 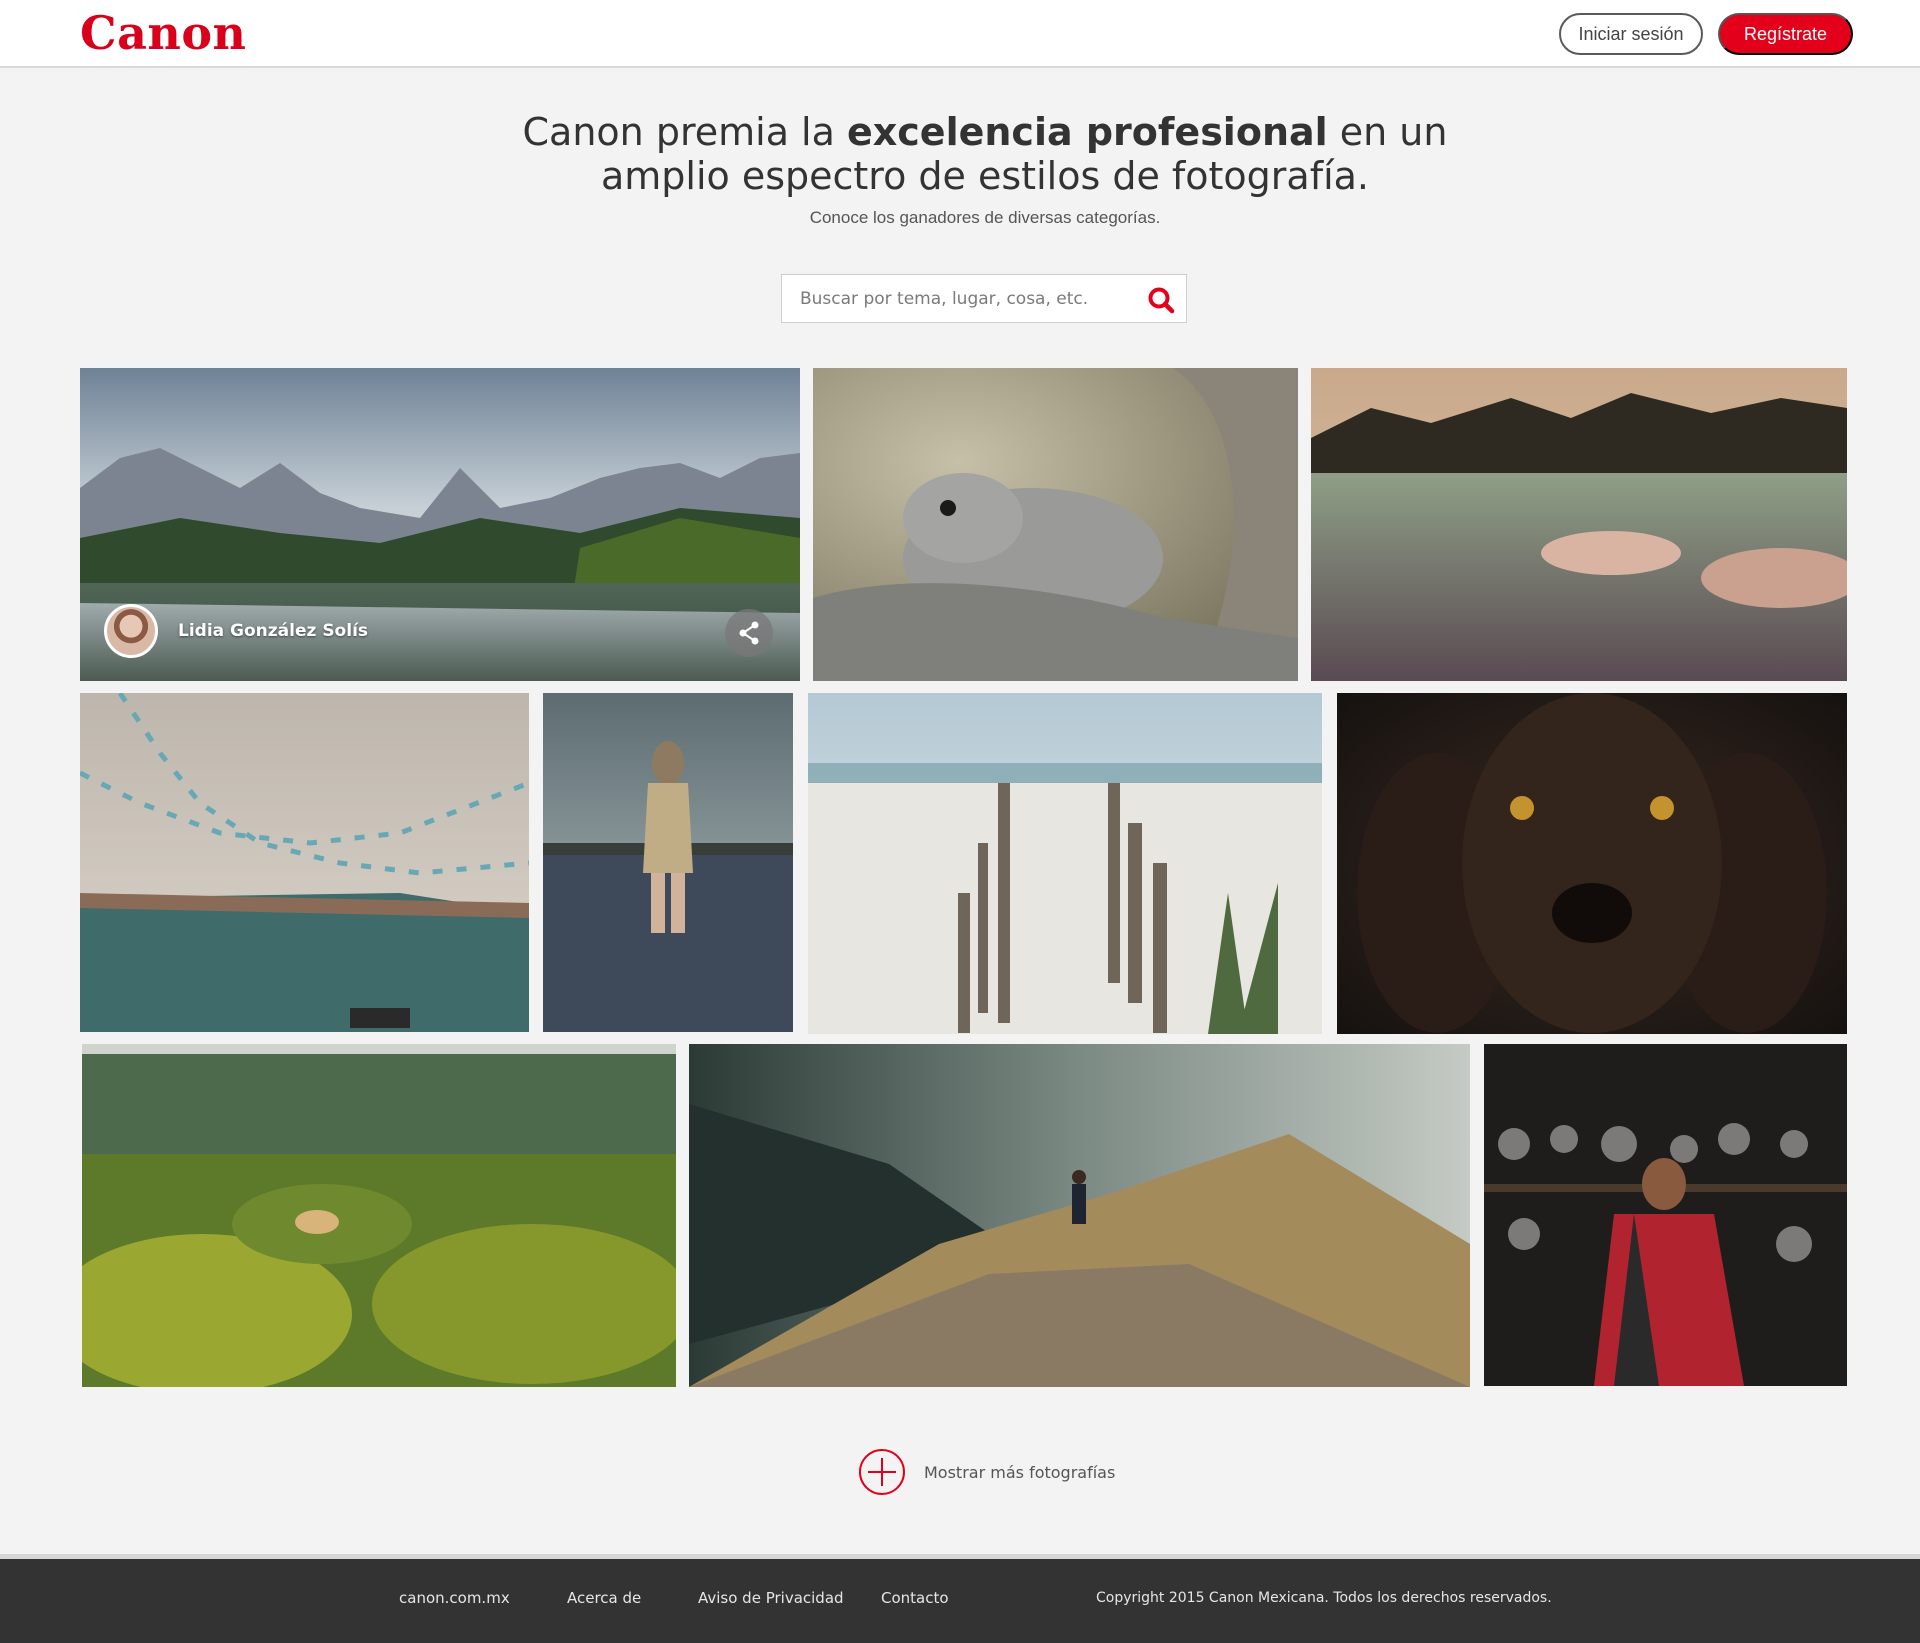 What do you see at coordinates (1020, 1472) in the screenshot?
I see `load-more-label: Mostrar más fotografías` at bounding box center [1020, 1472].